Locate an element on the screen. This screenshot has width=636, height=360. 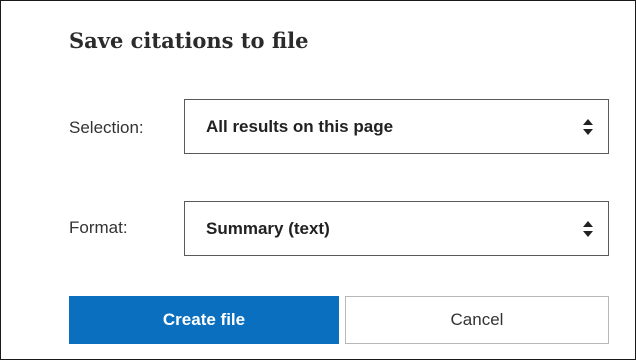
format-select: Summary (text) is located at coordinates (396, 228).